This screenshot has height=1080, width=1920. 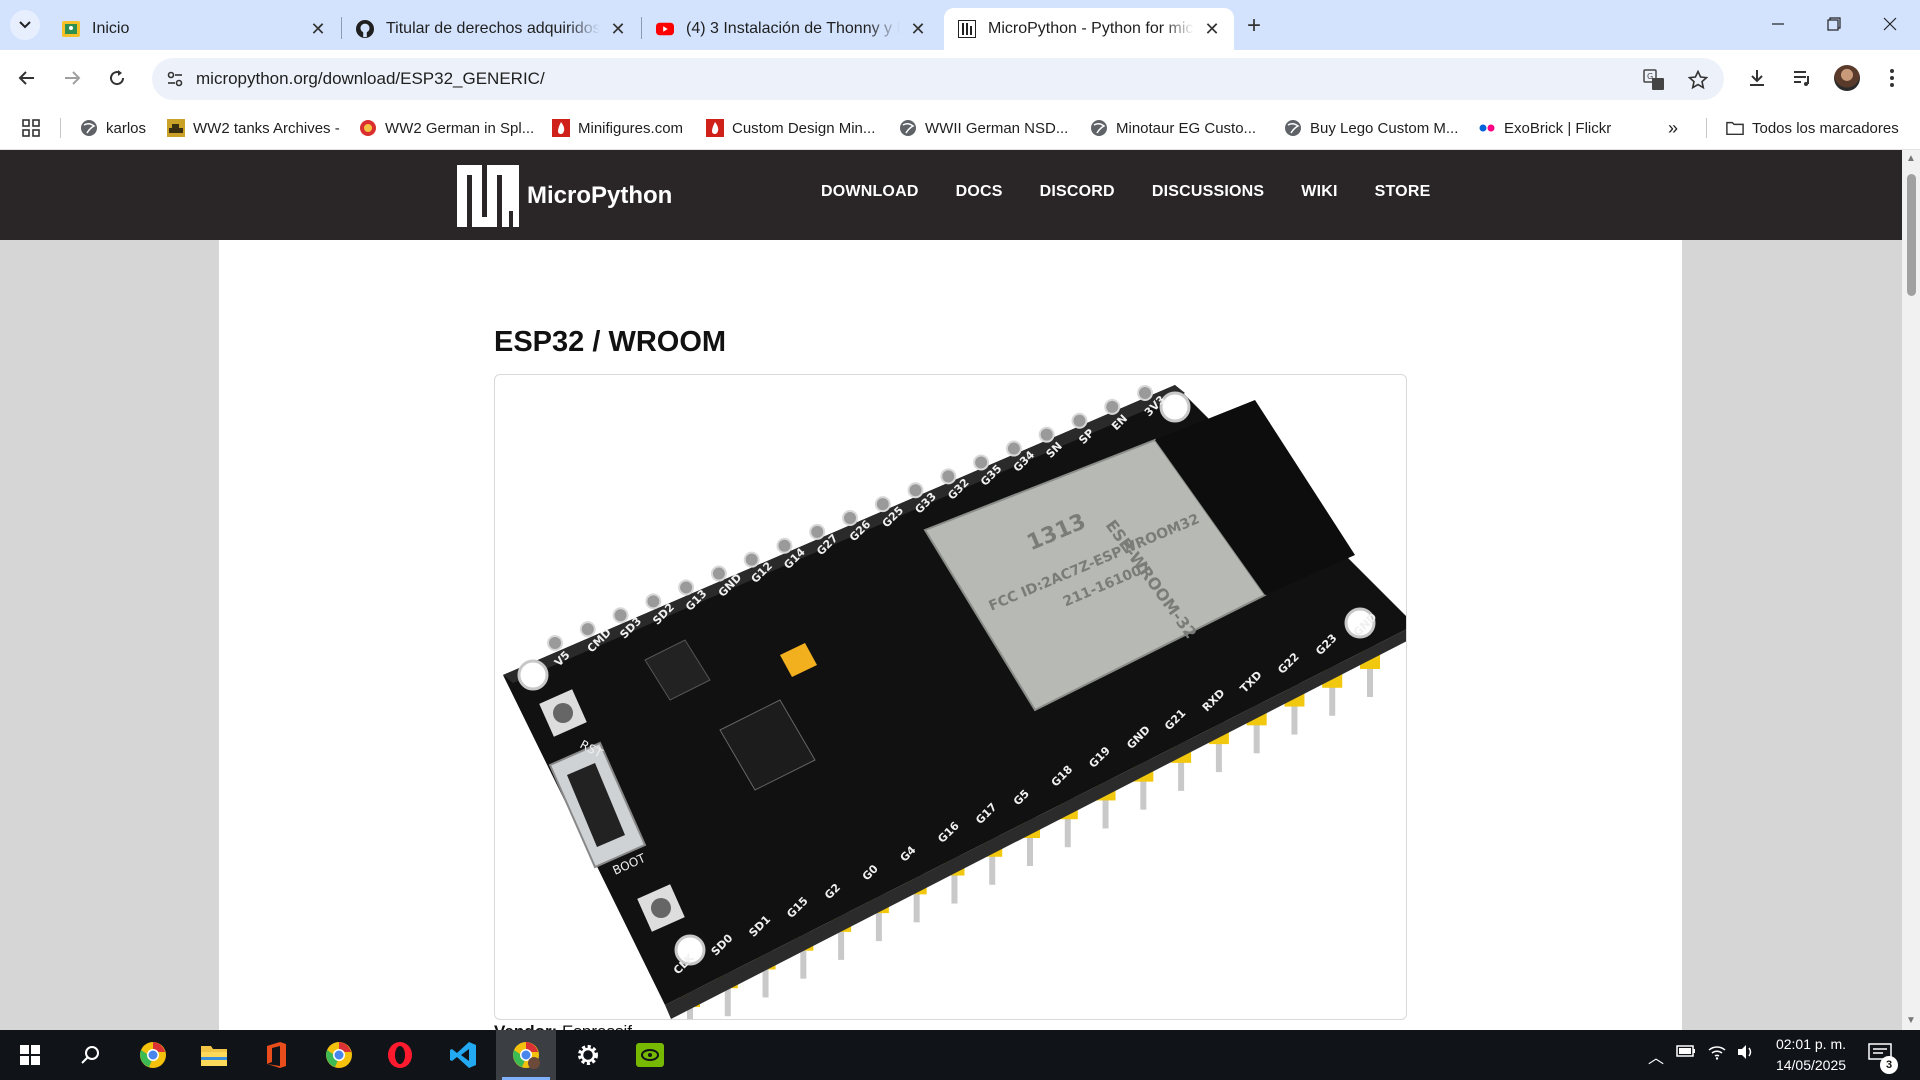 I want to click on bookmark-star-icon, so click(x=1698, y=80).